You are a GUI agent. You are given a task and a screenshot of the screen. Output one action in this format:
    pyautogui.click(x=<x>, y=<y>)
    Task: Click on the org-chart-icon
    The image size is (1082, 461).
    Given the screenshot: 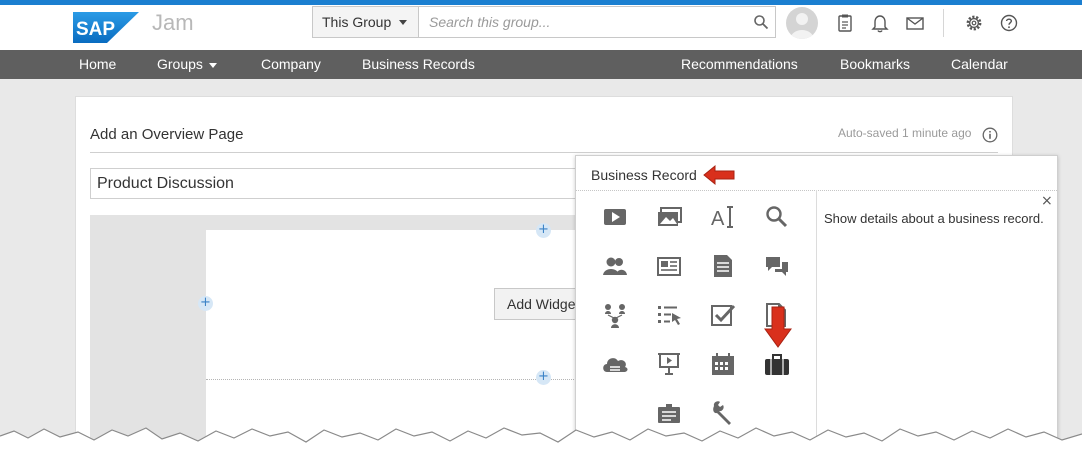 What is the action you would take?
    pyautogui.click(x=615, y=315)
    